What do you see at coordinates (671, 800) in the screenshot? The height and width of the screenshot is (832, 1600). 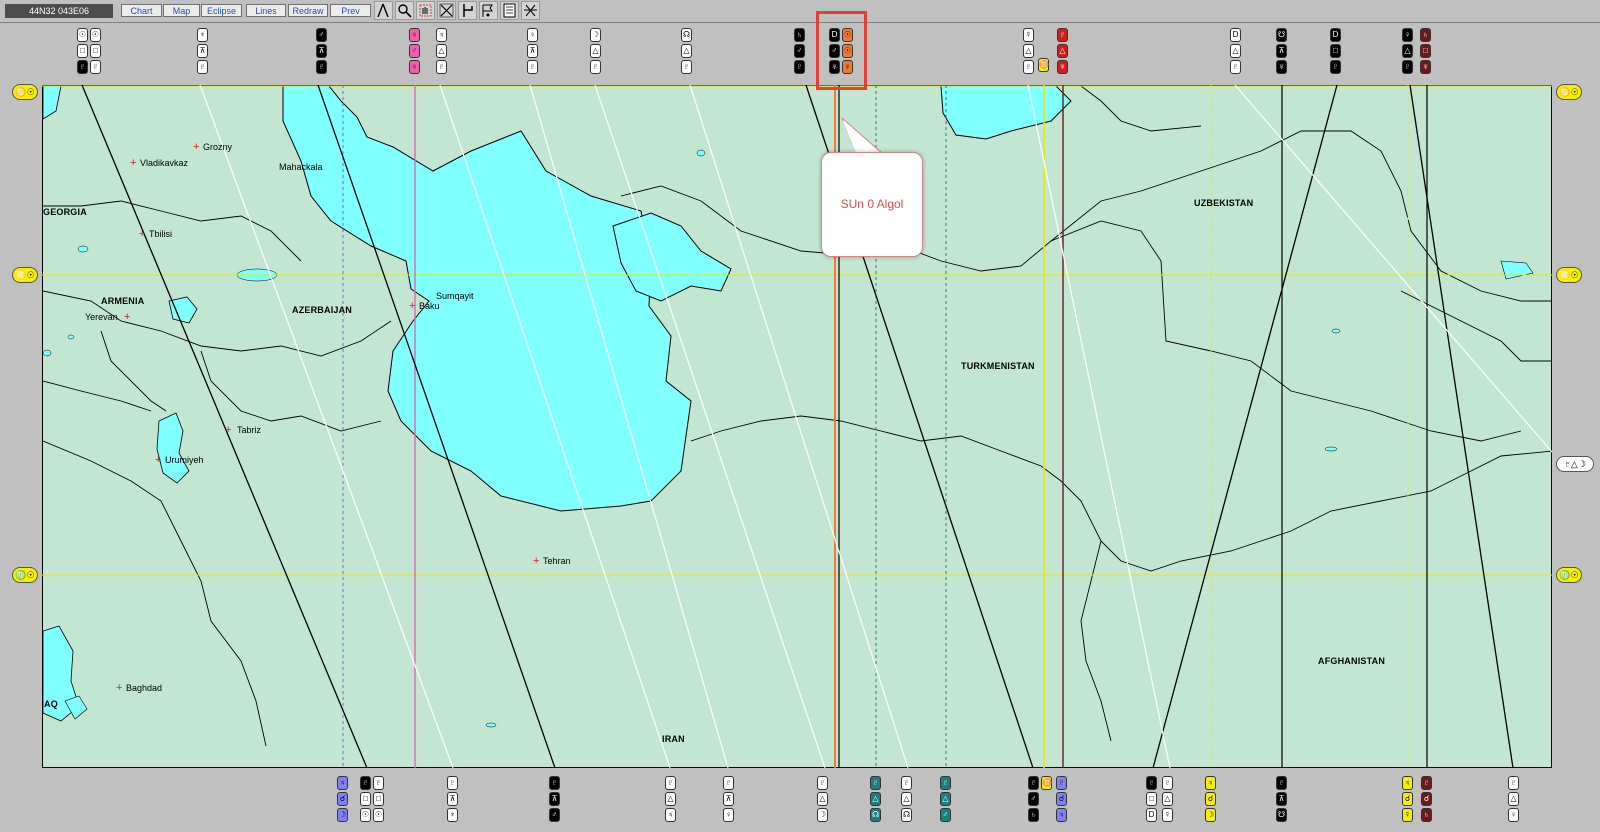 I see `bottom-glyph-stack: ♇ △ ♃` at bounding box center [671, 800].